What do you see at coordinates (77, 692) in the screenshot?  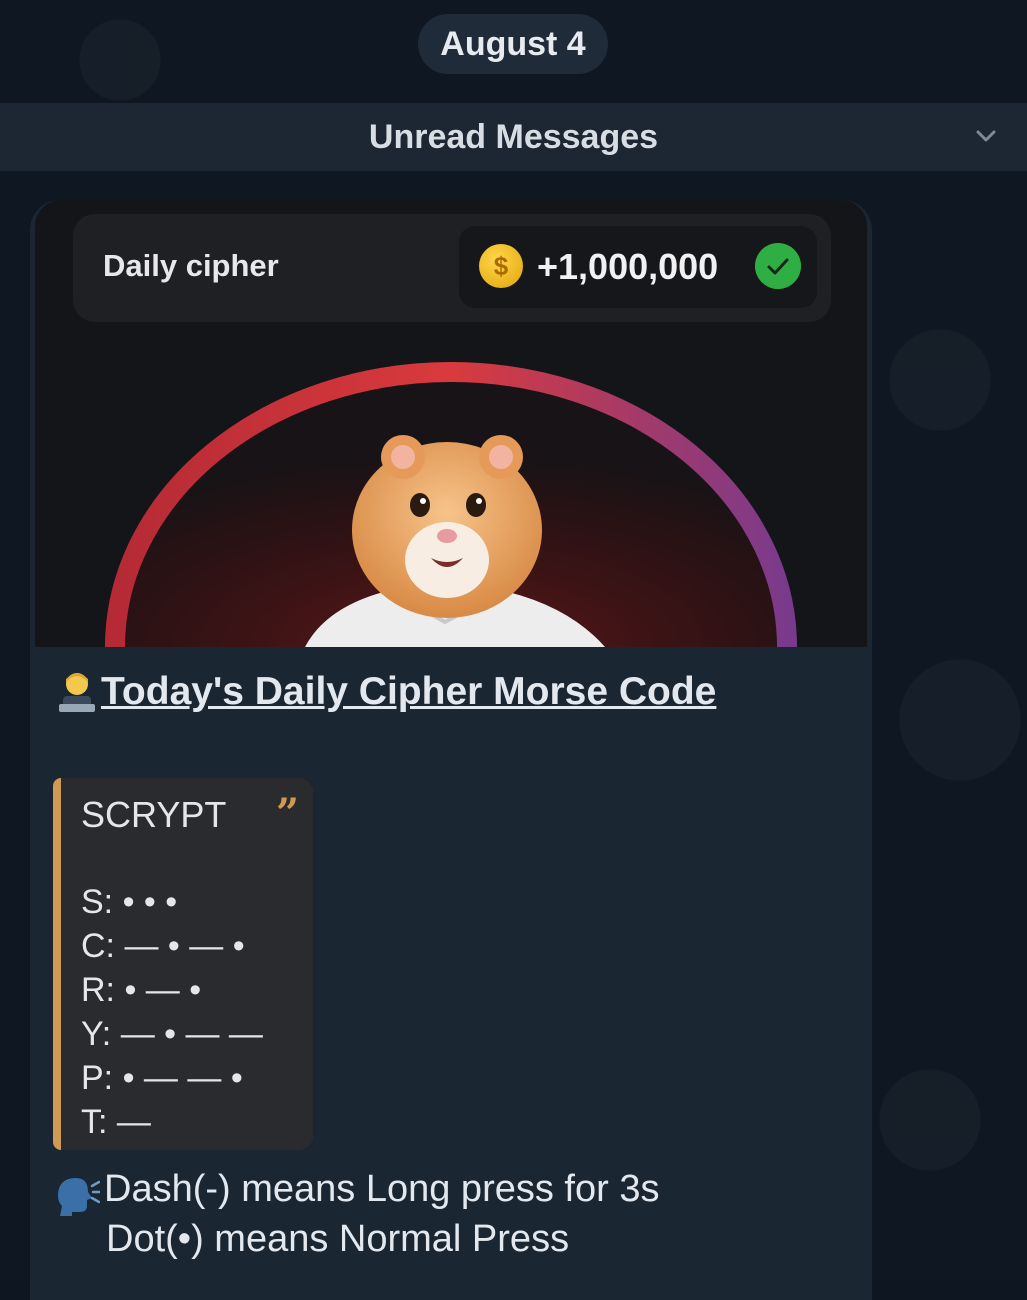 I see `technologist-emoji-icon` at bounding box center [77, 692].